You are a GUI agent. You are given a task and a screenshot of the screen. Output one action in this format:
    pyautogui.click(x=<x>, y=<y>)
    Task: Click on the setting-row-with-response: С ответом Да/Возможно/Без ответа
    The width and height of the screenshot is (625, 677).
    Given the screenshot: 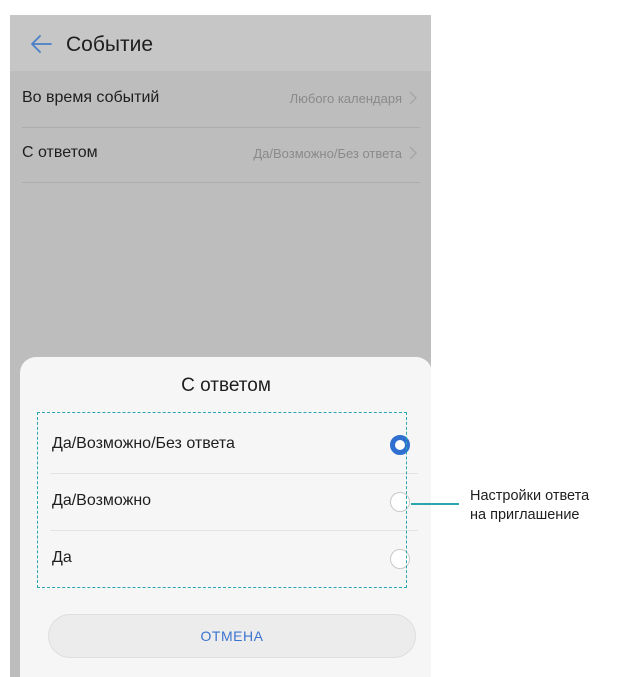 What is the action you would take?
    pyautogui.click(x=221, y=155)
    